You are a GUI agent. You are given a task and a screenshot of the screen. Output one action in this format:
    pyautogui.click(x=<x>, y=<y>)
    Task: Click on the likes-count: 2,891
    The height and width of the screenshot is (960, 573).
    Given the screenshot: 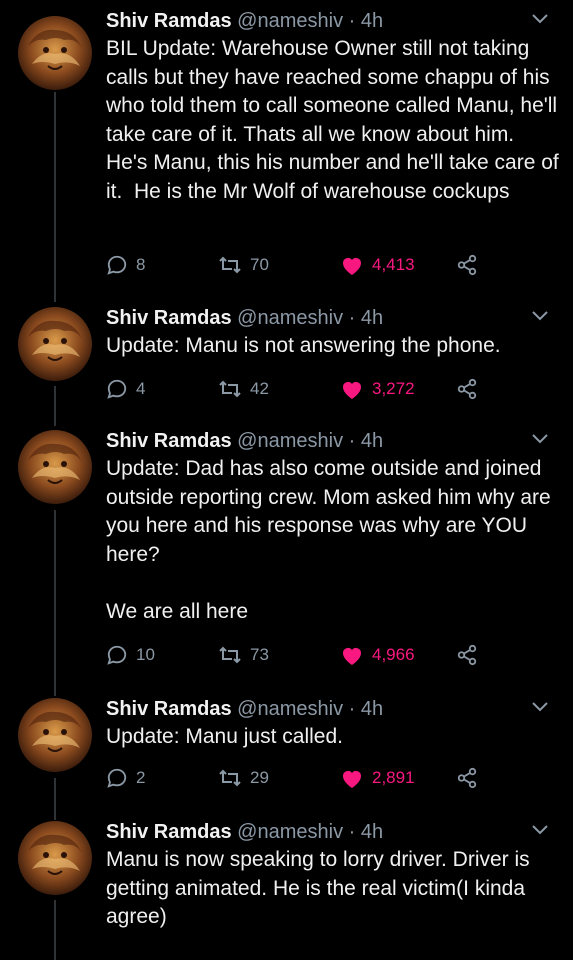 What is the action you would take?
    pyautogui.click(x=393, y=777)
    